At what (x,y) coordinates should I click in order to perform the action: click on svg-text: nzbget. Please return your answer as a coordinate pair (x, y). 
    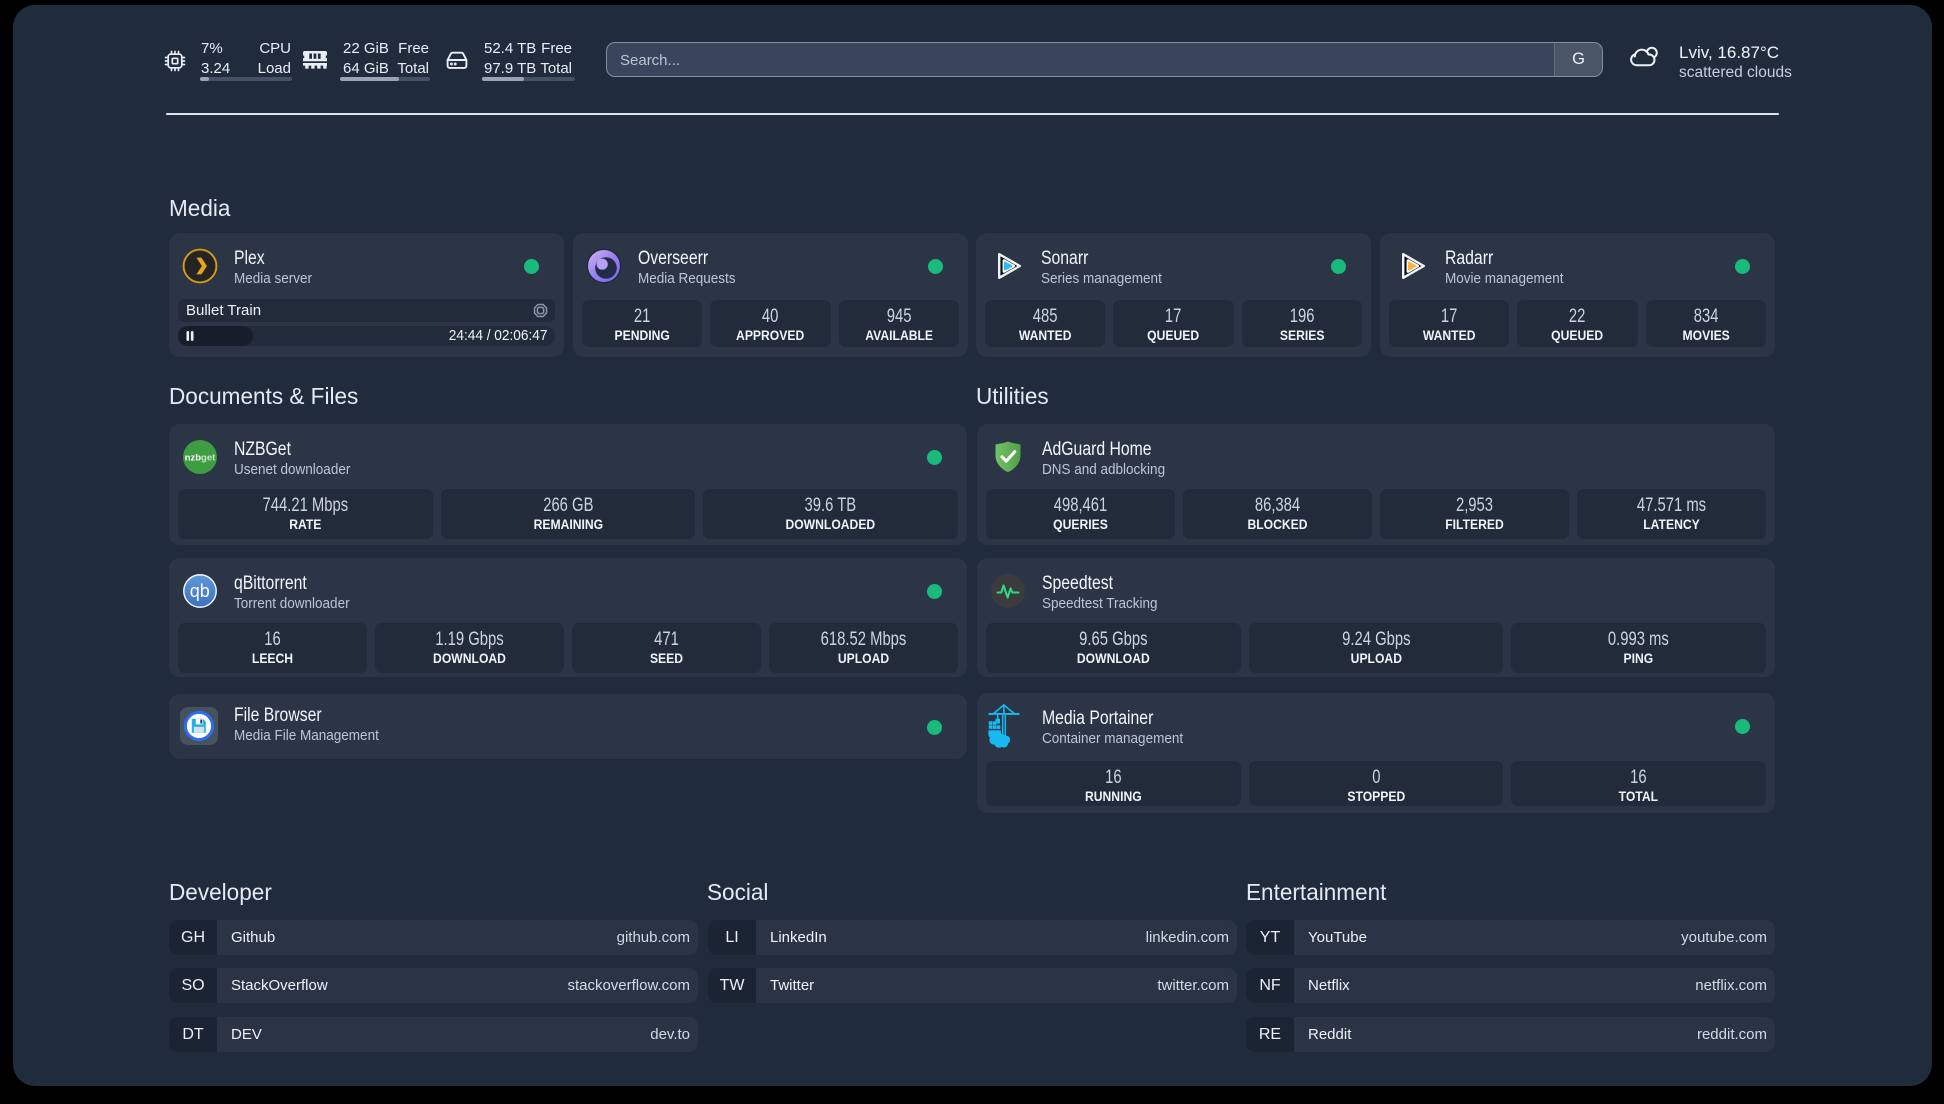
    Looking at the image, I should click on (200, 458).